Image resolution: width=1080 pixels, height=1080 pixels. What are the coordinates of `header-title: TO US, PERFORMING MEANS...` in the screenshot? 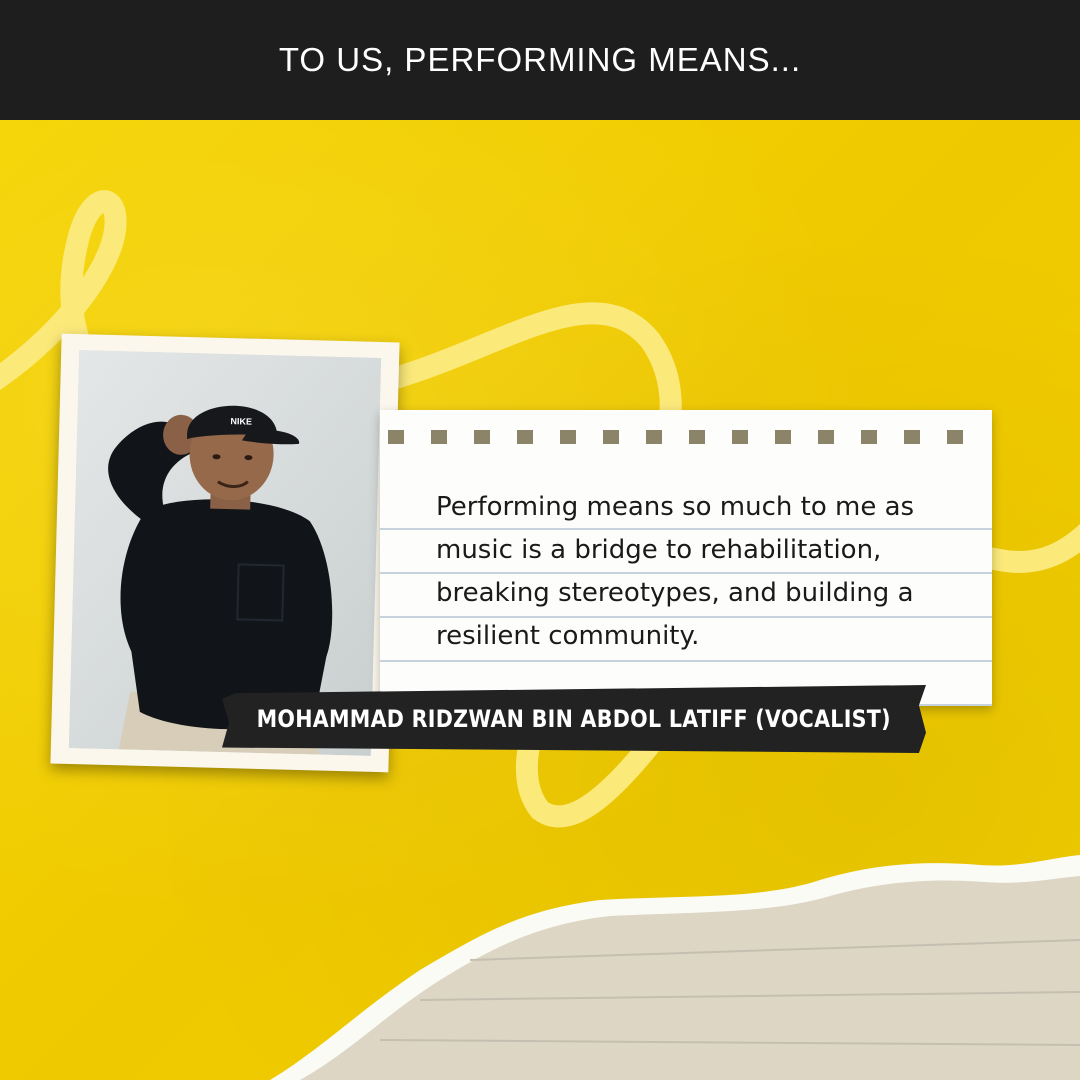 It's located at (540, 59).